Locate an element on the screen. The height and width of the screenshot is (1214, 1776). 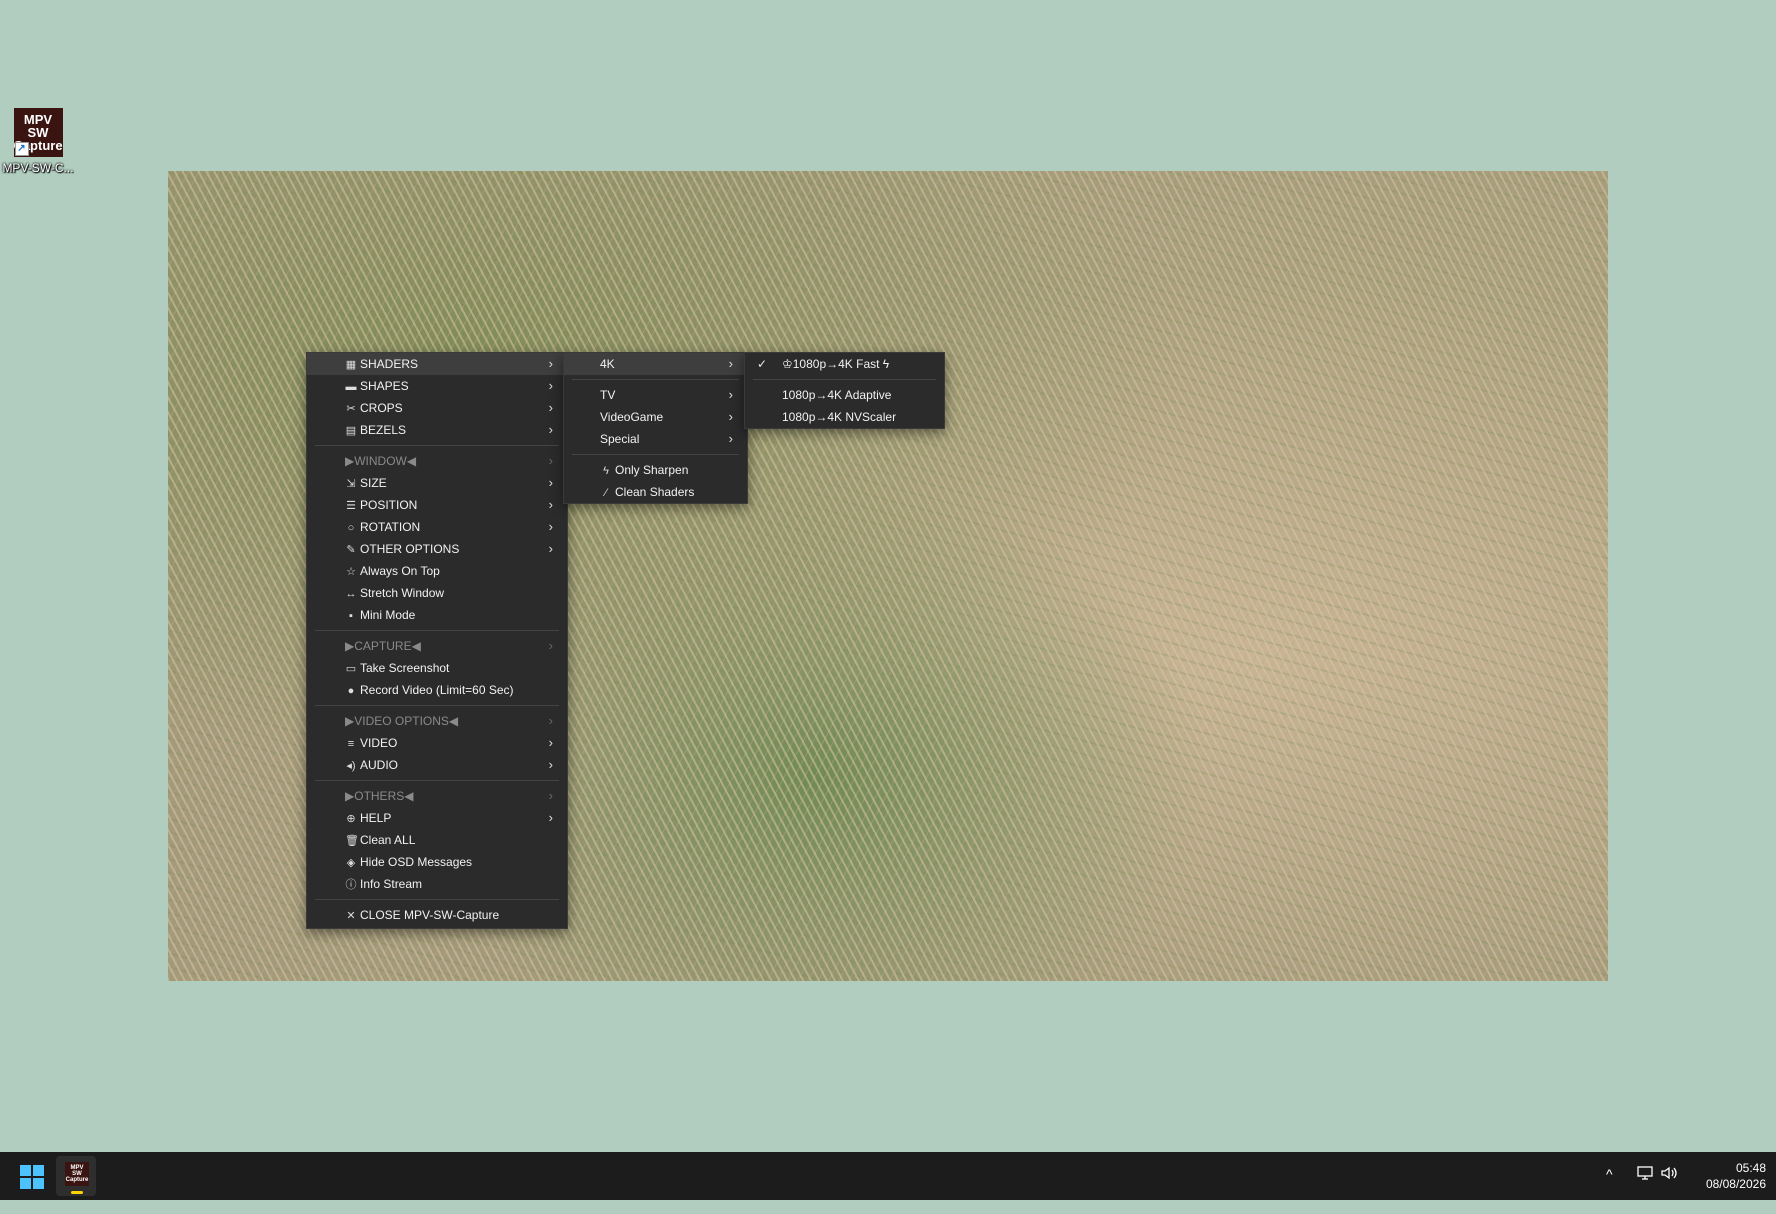
menu-item-label: Special is located at coordinates (620, 439).